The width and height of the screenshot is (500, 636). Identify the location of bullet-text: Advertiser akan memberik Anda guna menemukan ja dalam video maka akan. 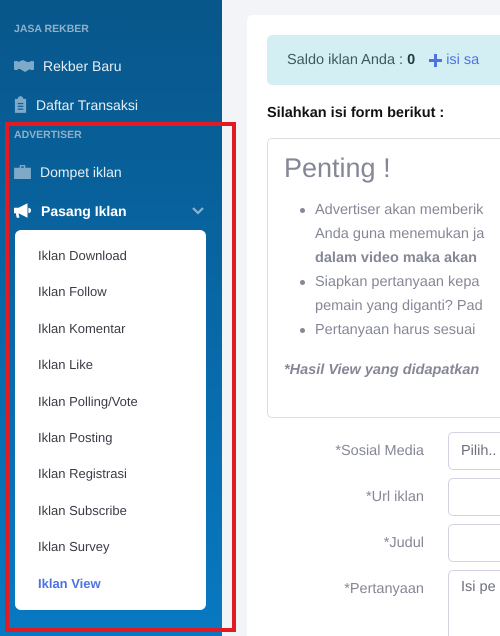
(399, 234).